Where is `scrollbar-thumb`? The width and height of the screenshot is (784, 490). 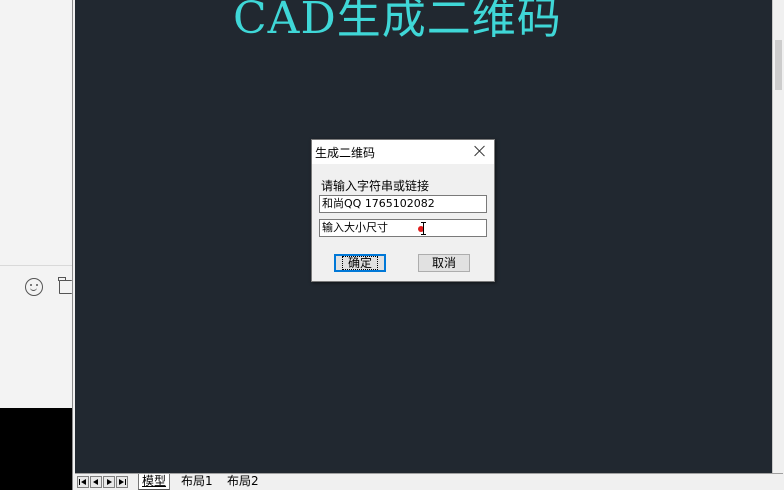
scrollbar-thumb is located at coordinates (778, 65).